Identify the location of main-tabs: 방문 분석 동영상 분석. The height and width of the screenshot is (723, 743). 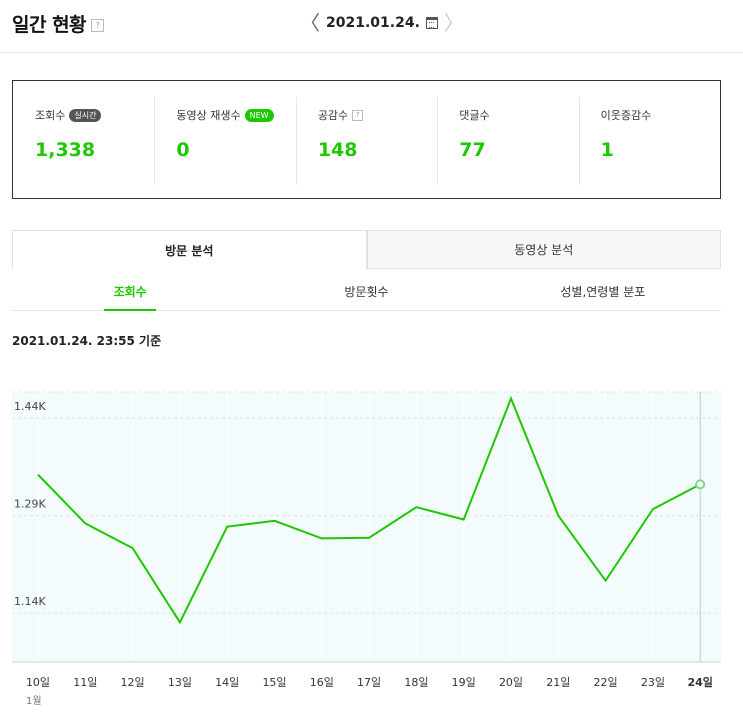
(366, 249).